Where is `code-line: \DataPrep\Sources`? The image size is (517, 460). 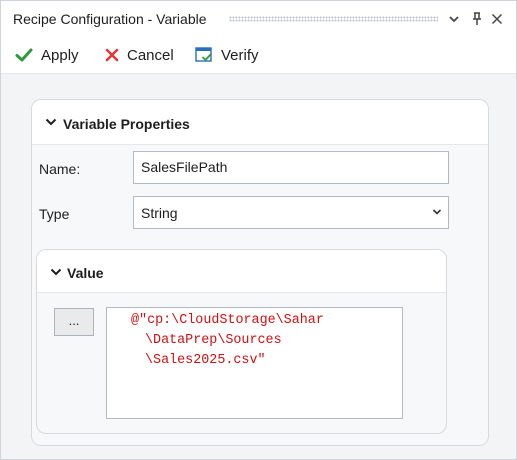 code-line: \DataPrep\Sources is located at coordinates (213, 340).